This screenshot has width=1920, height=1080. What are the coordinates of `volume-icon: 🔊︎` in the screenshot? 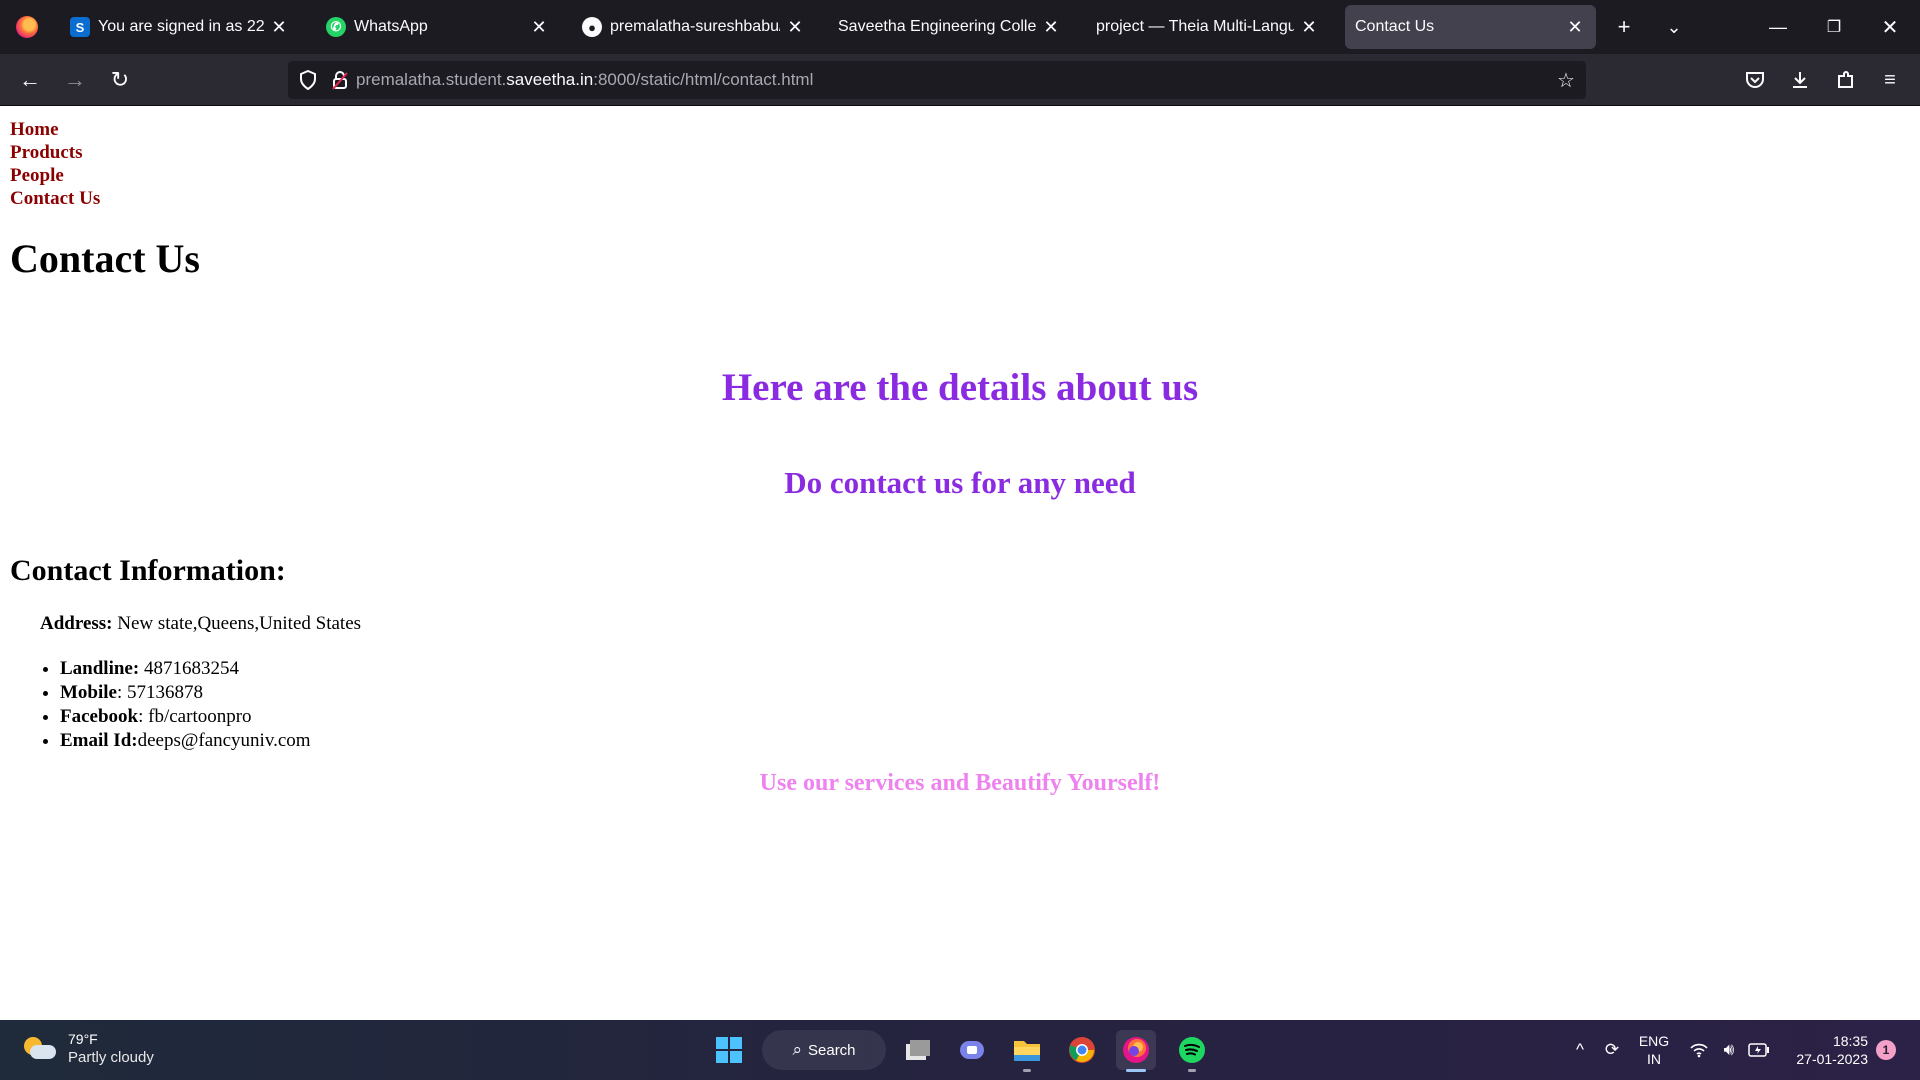 It's located at (1729, 1050).